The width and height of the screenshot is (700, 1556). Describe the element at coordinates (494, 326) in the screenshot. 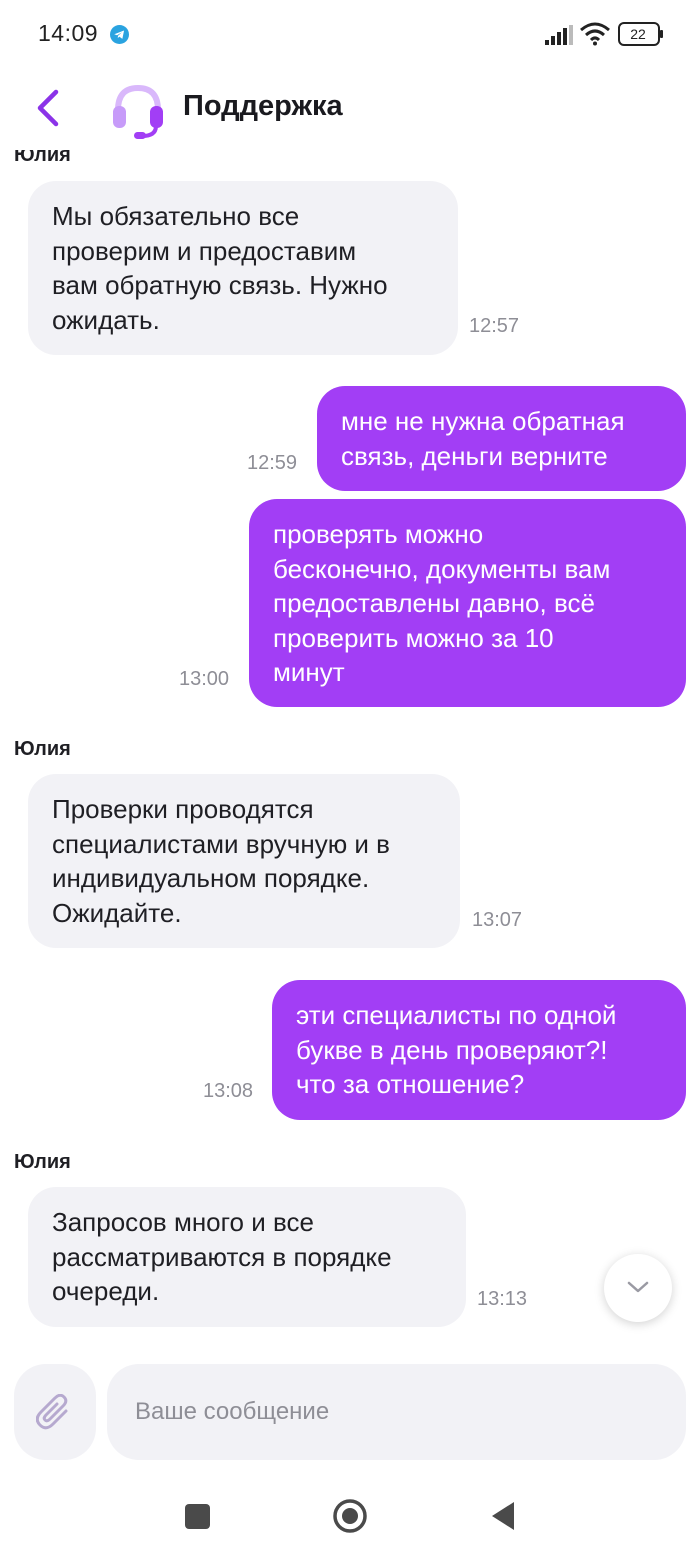

I see `message-time: 12:57` at that location.